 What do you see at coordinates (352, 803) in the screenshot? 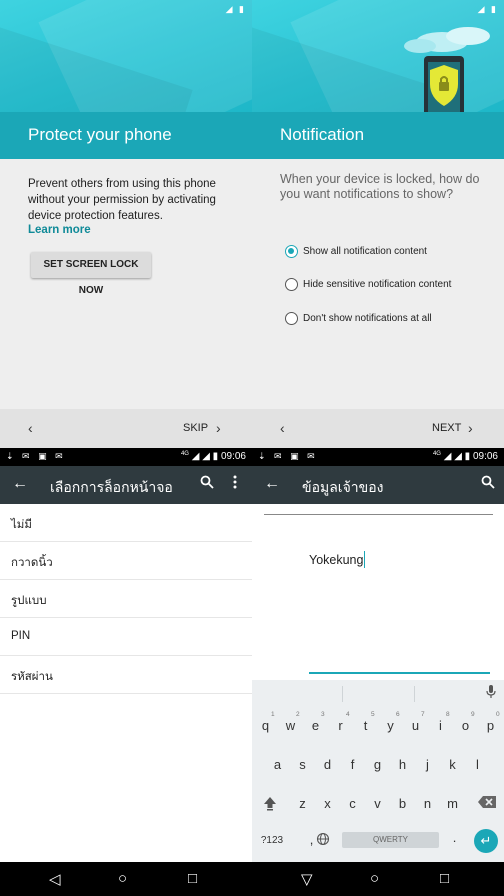
I see `key-c: c` at bounding box center [352, 803].